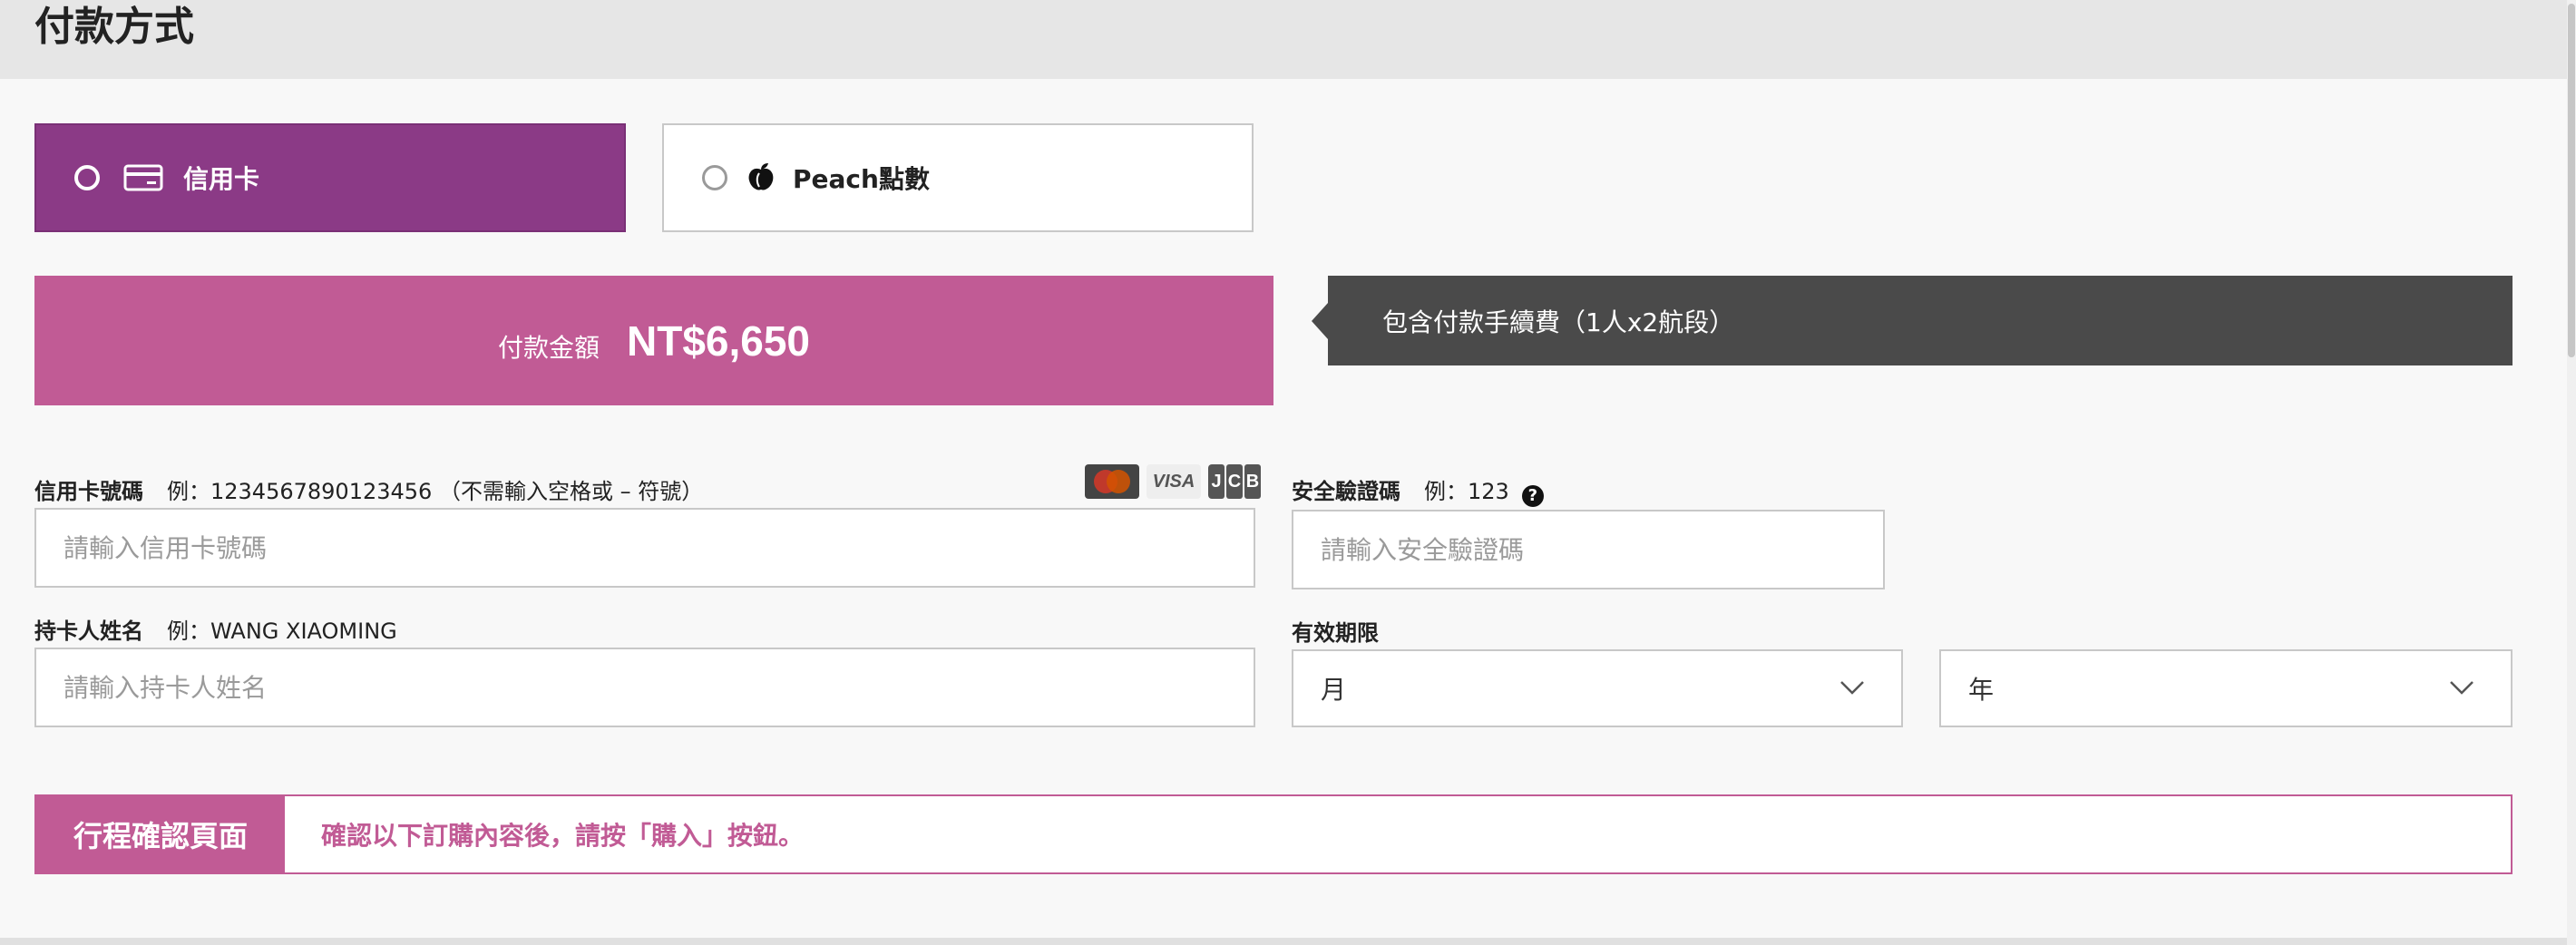  Describe the element at coordinates (1466, 491) in the screenshot. I see `cvv-hint: 例：123` at that location.